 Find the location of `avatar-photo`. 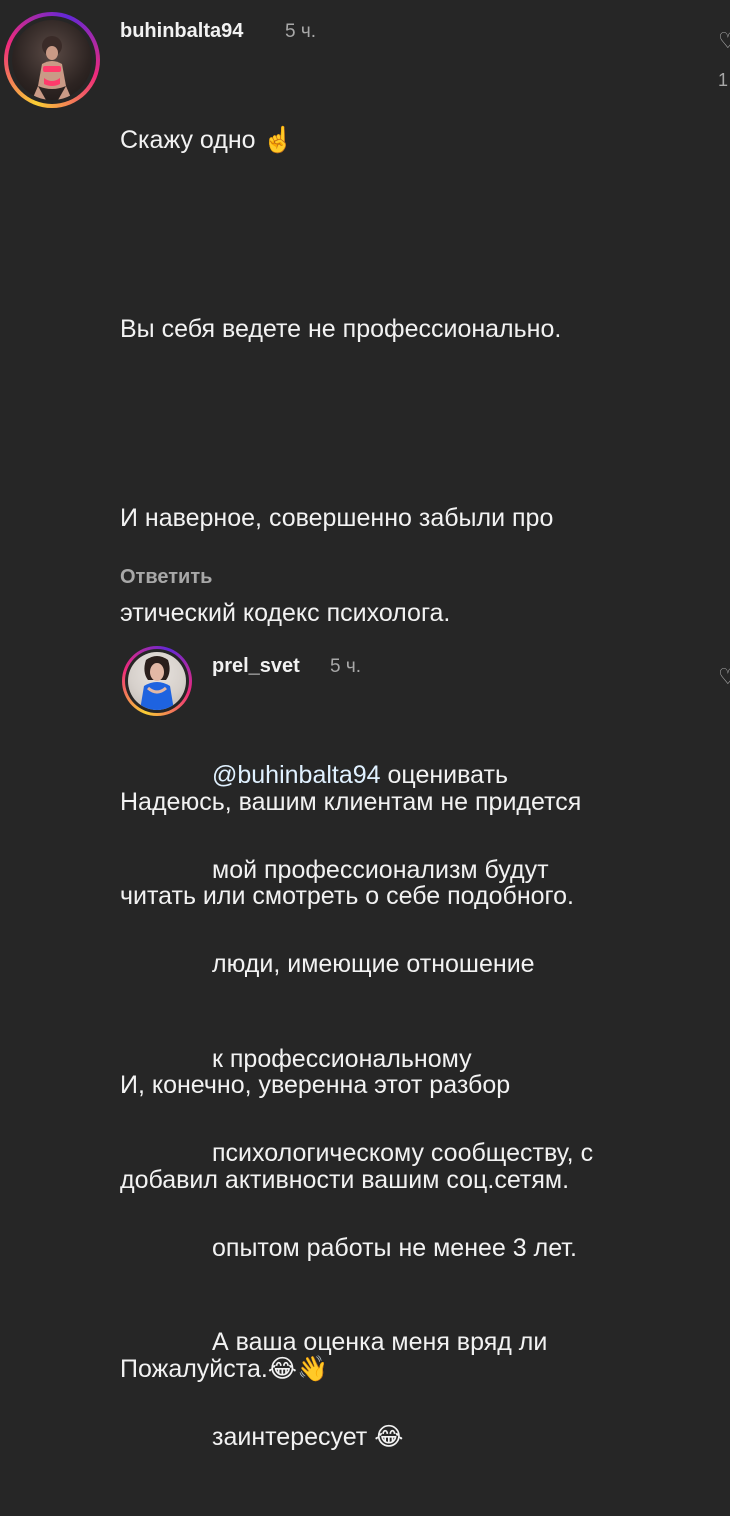

avatar-photo is located at coordinates (157, 681).